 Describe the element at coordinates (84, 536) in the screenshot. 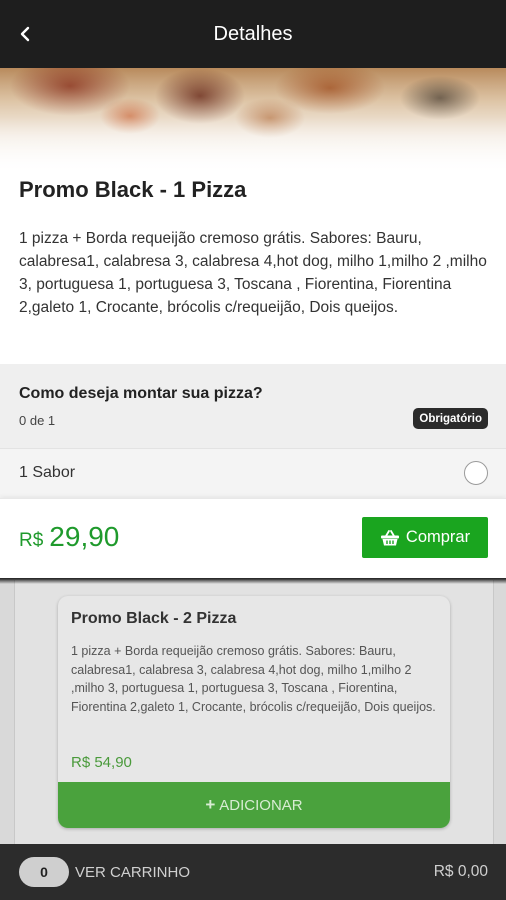

I see `price-value: 29,90` at that location.